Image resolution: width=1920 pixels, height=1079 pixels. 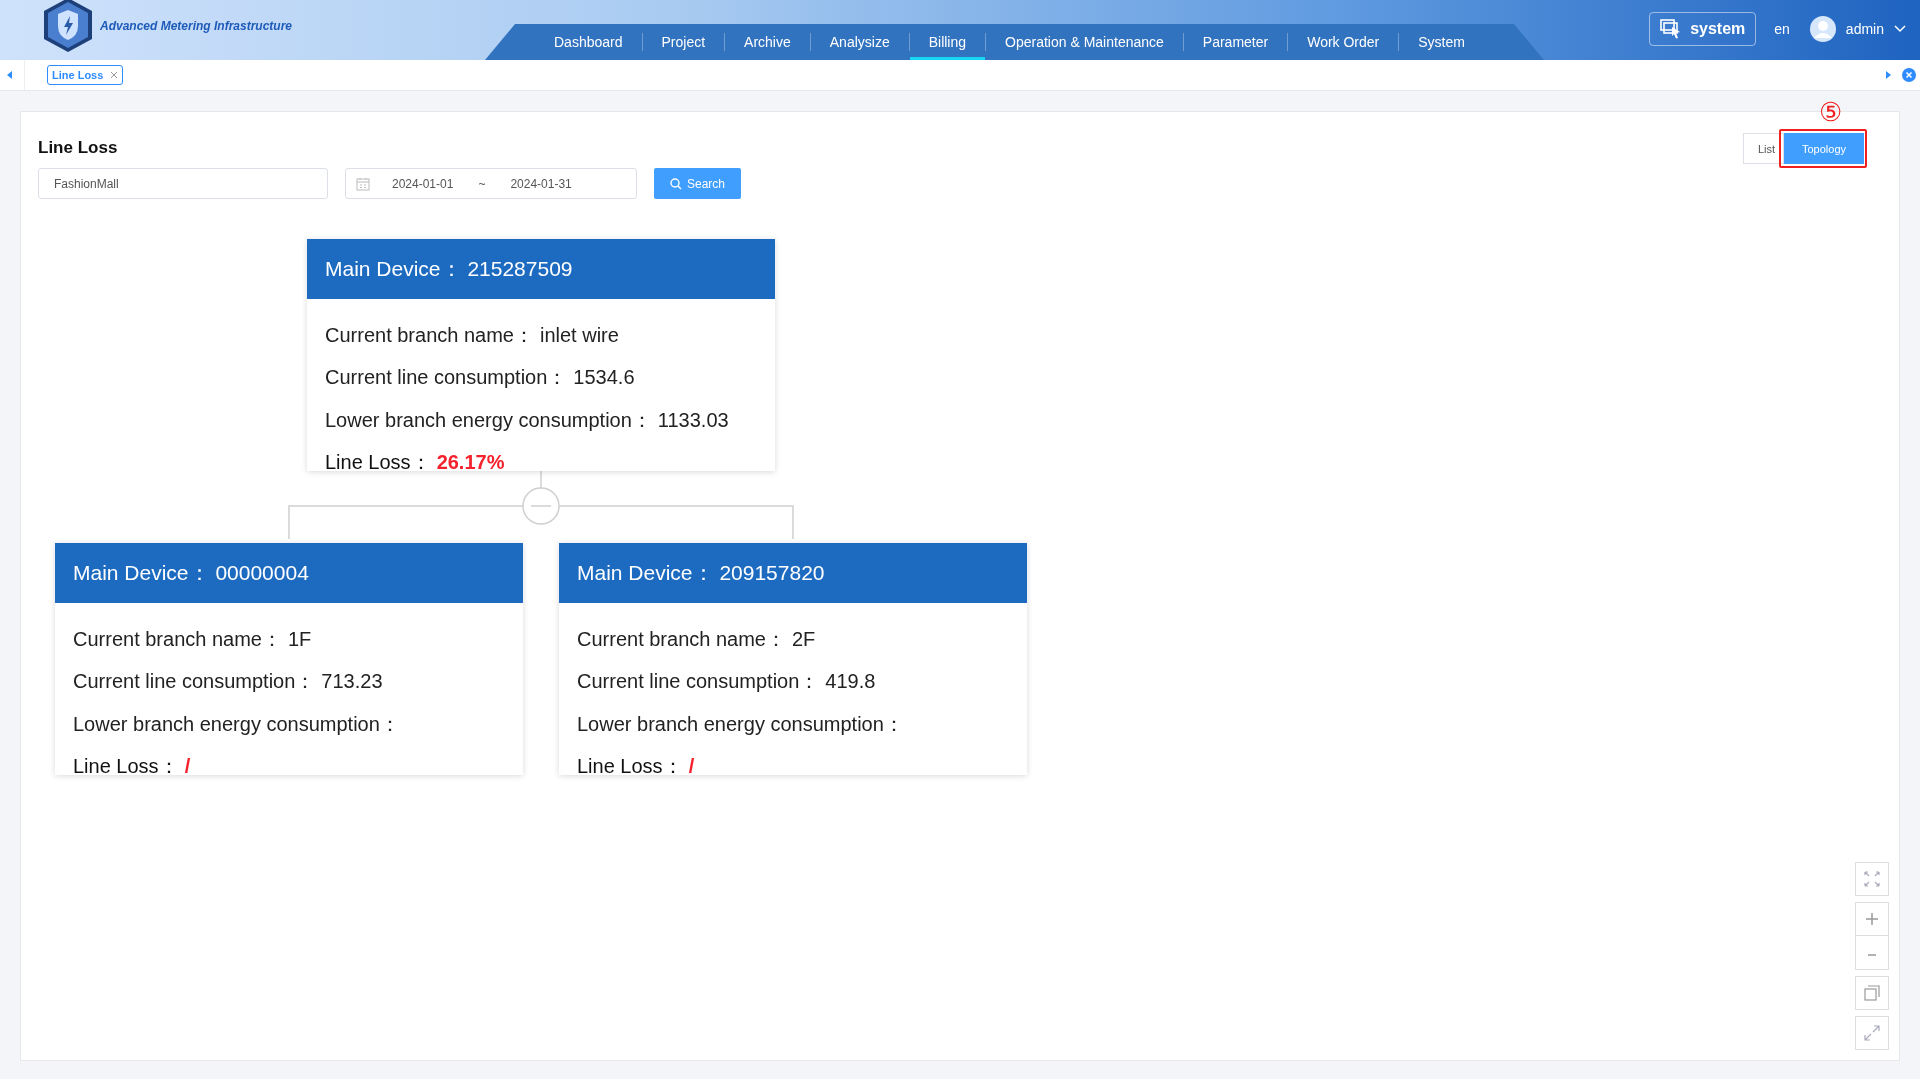 I want to click on page-tab: Line Loss, so click(x=85, y=75).